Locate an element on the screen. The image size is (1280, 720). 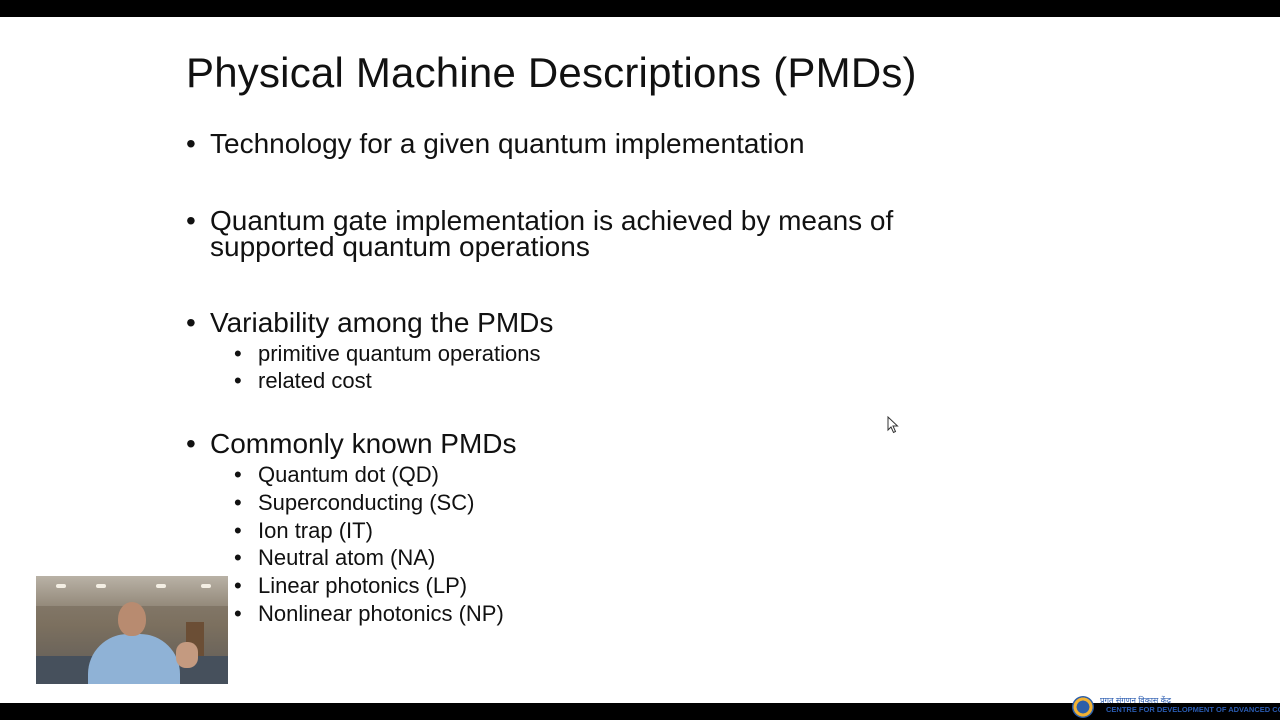
sub-bullet-text: Nonlinear photonics (NP) is located at coordinates (381, 613).